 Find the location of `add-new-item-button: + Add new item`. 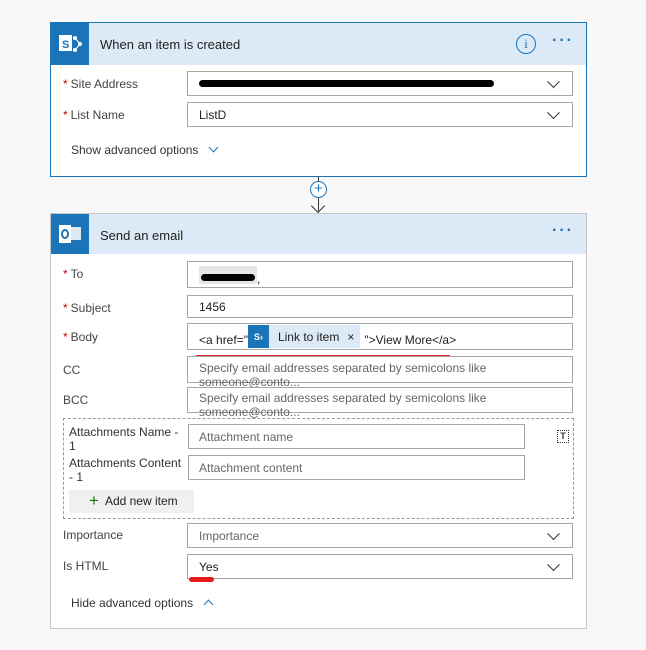

add-new-item-button: + Add new item is located at coordinates (131, 501).